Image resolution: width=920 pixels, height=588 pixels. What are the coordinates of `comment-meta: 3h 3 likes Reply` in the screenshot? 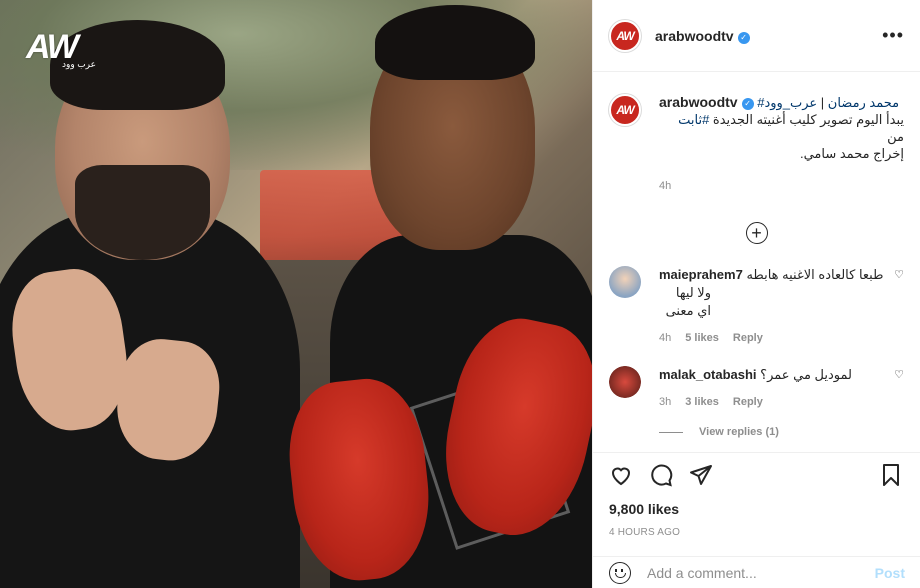 It's located at (772, 402).